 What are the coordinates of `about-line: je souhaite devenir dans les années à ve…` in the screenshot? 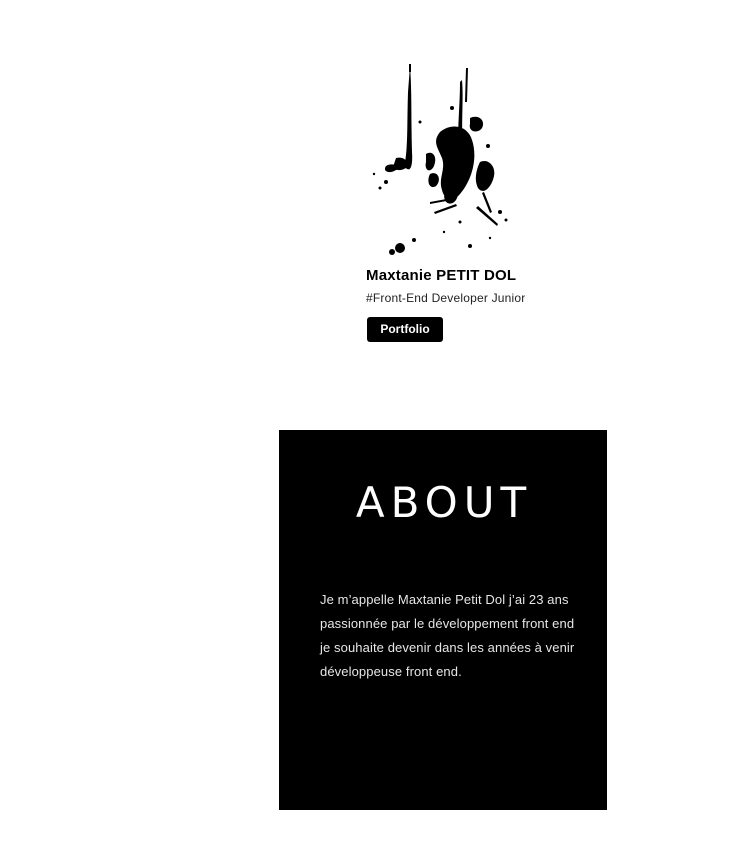 It's located at (447, 647).